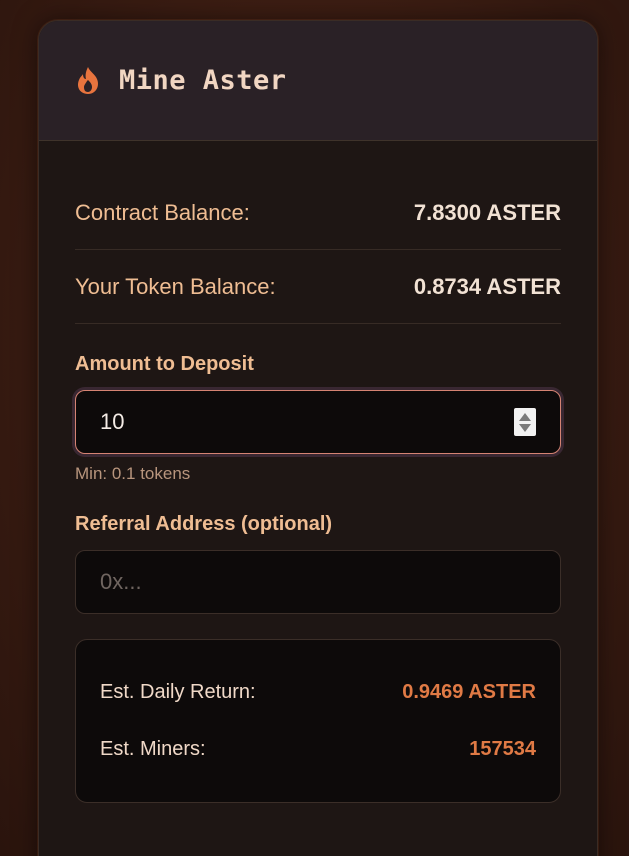 The image size is (629, 856). Describe the element at coordinates (133, 473) in the screenshot. I see `deposit-min-hint: Min: 0.1 tokens` at that location.